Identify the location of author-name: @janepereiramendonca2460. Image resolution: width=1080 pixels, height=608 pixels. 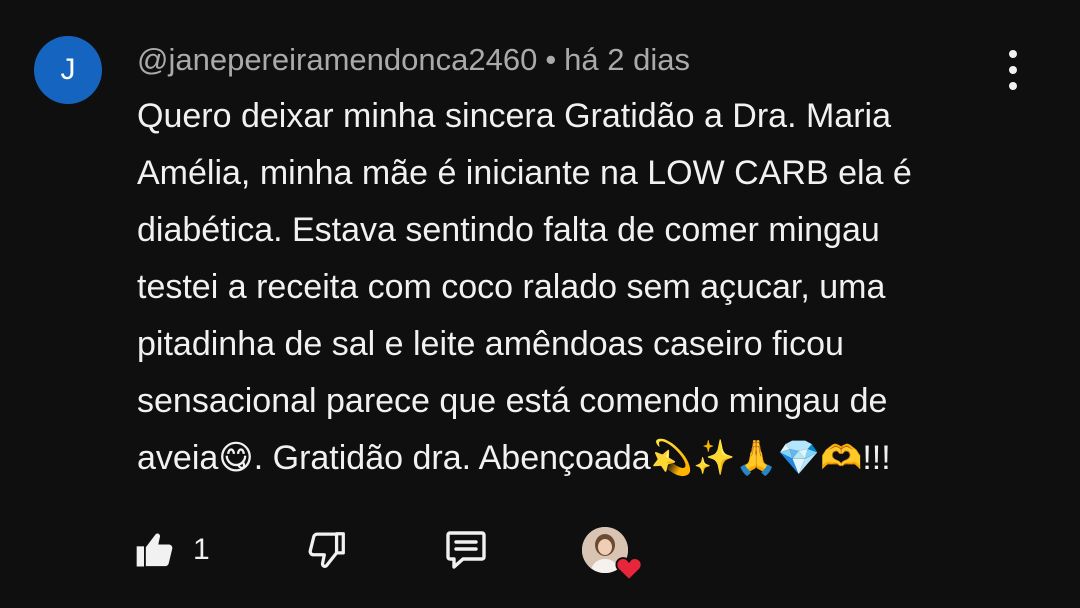
(337, 59).